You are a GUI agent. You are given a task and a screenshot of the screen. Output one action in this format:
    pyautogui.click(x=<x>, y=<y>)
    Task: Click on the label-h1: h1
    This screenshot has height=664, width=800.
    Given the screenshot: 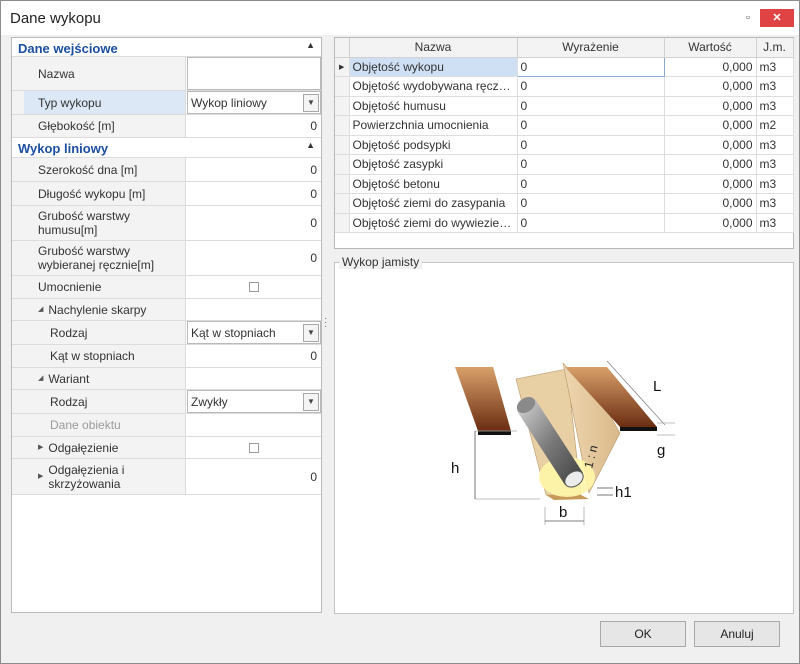 What is the action you would take?
    pyautogui.click(x=623, y=492)
    